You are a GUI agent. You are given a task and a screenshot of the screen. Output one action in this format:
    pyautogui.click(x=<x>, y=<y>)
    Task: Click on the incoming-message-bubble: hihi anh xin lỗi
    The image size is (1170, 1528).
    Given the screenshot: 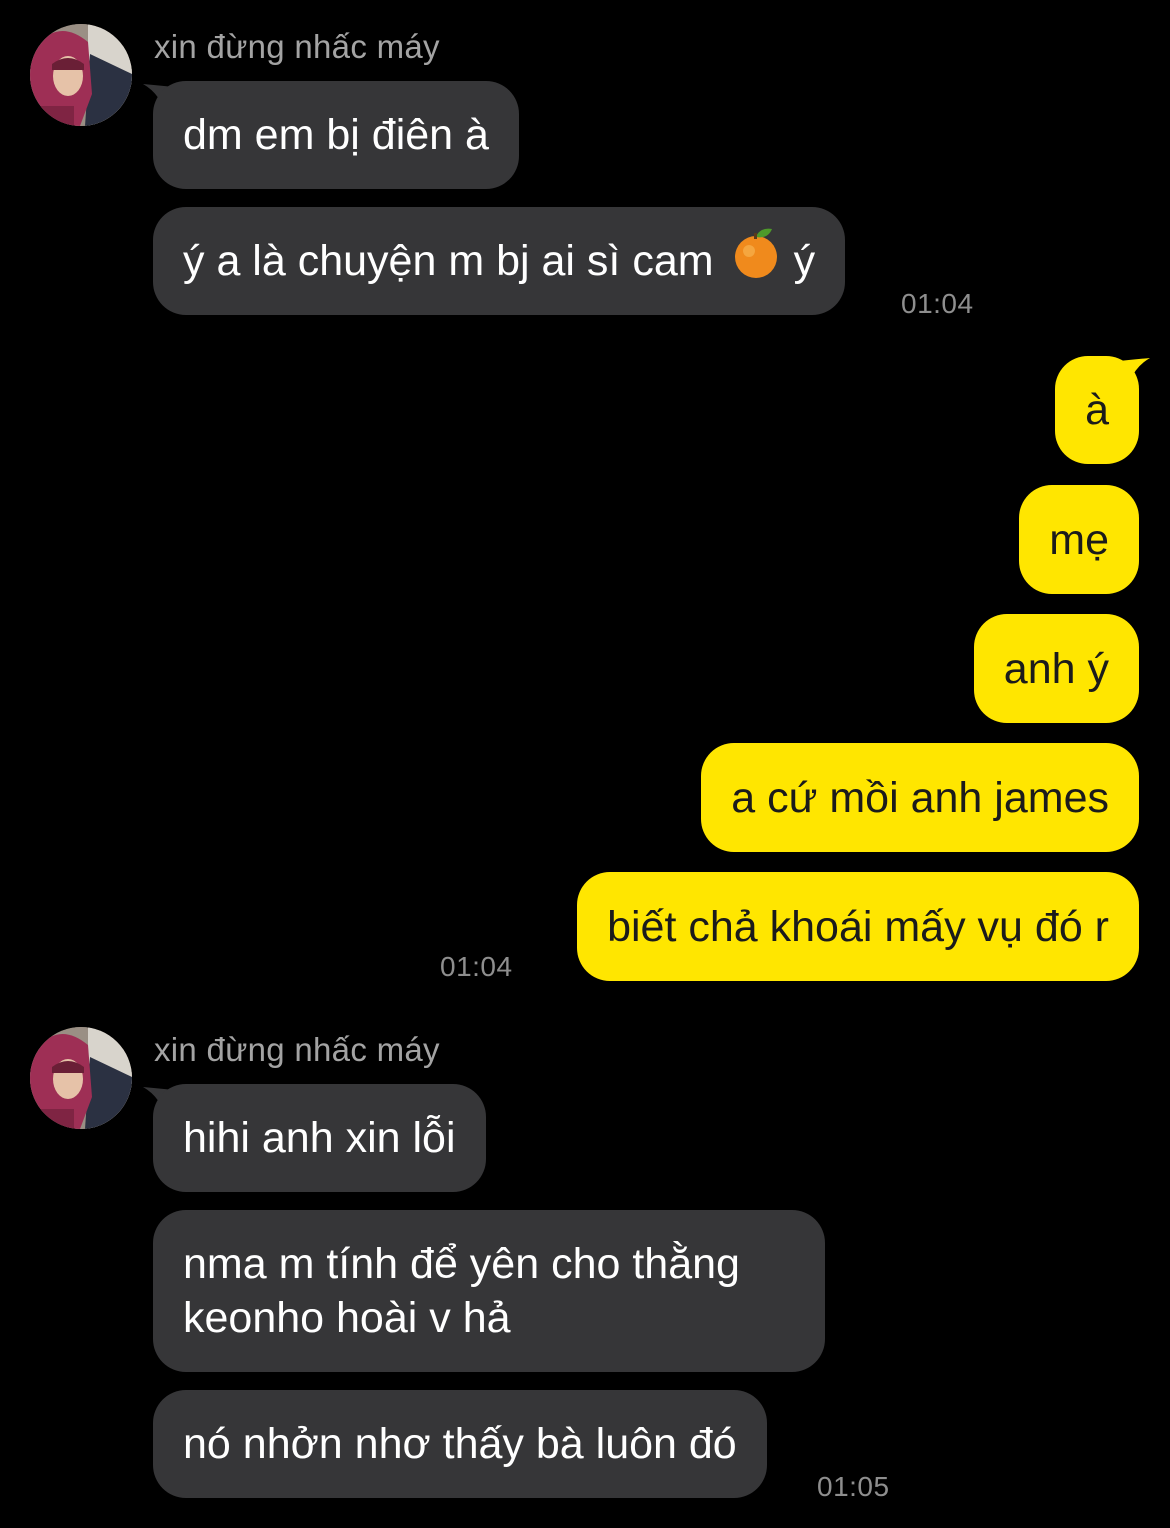 What is the action you would take?
    pyautogui.click(x=319, y=1138)
    